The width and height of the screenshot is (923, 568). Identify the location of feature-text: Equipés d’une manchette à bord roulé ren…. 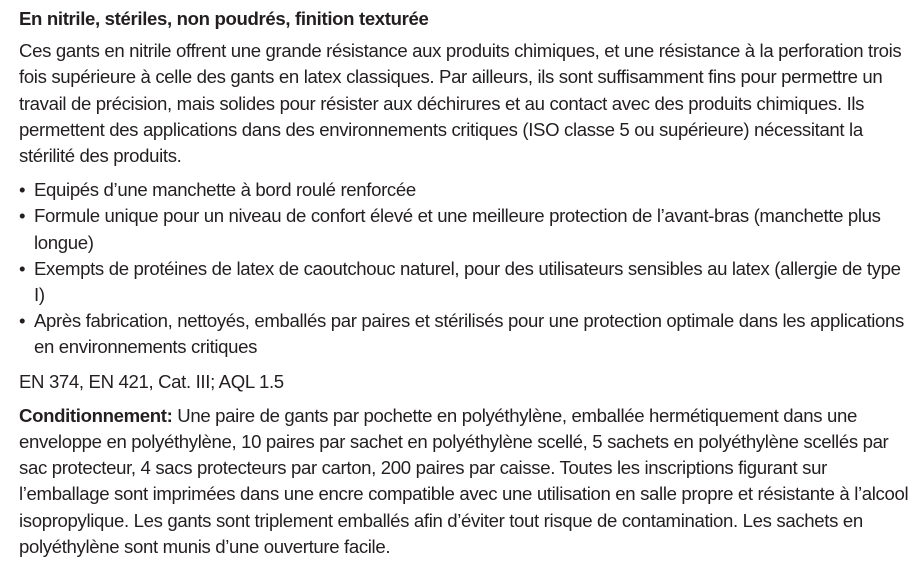
(225, 190).